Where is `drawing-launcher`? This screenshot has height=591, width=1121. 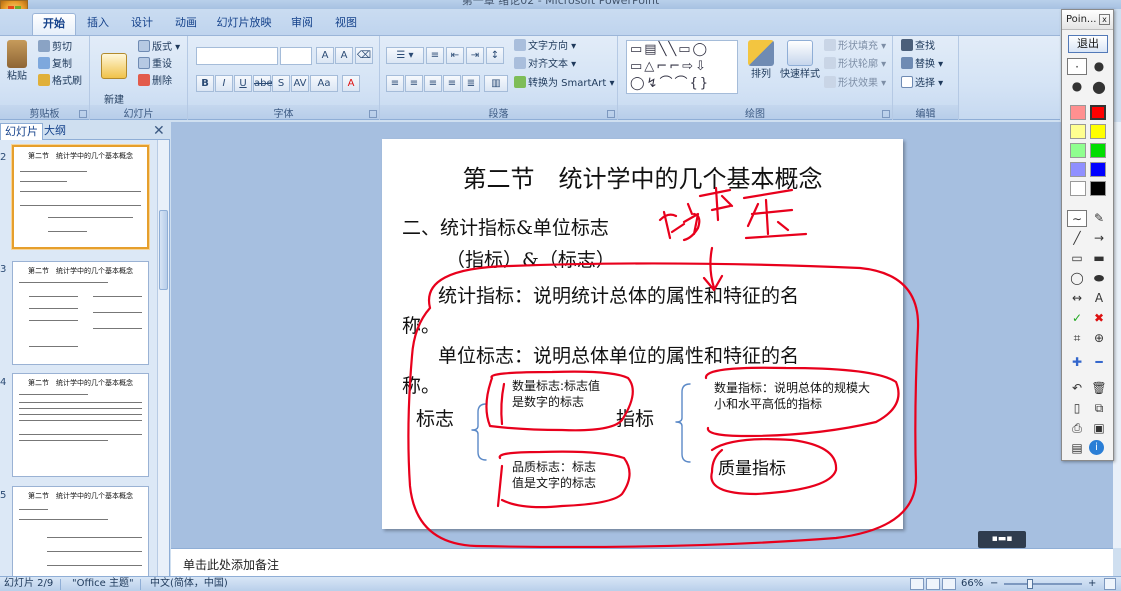
drawing-launcher is located at coordinates (886, 114).